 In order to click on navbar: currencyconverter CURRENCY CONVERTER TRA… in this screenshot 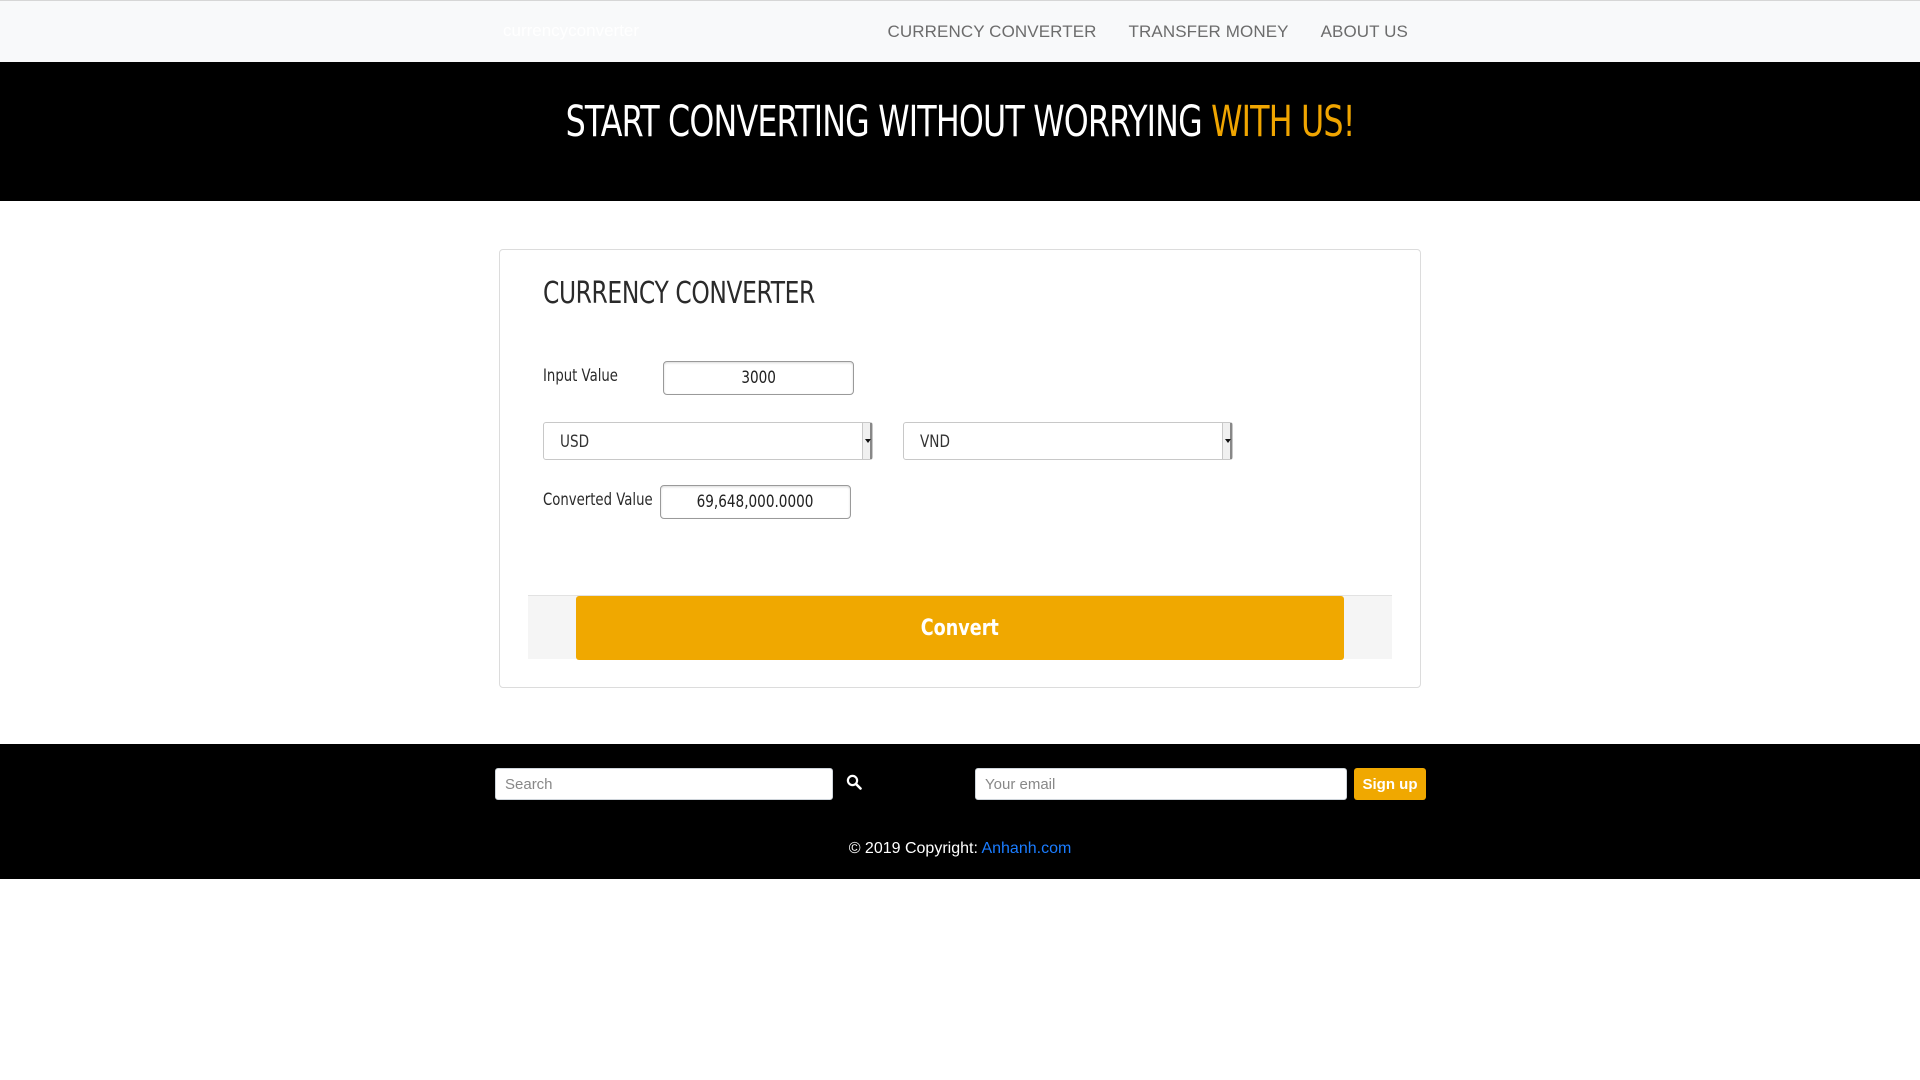, I will do `click(960, 31)`.